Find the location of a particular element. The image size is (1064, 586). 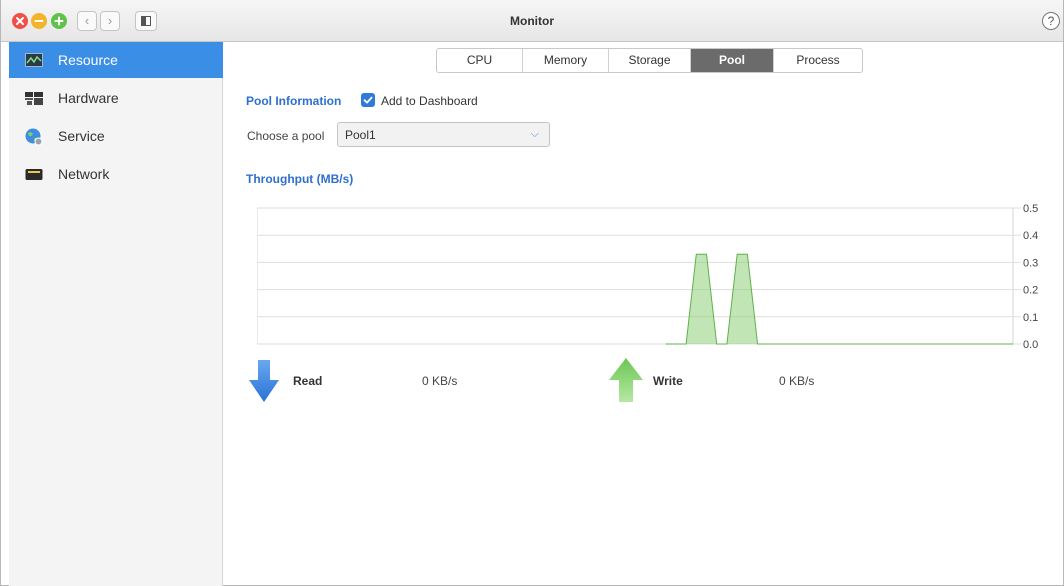

read-legend-label: Read is located at coordinates (308, 381).